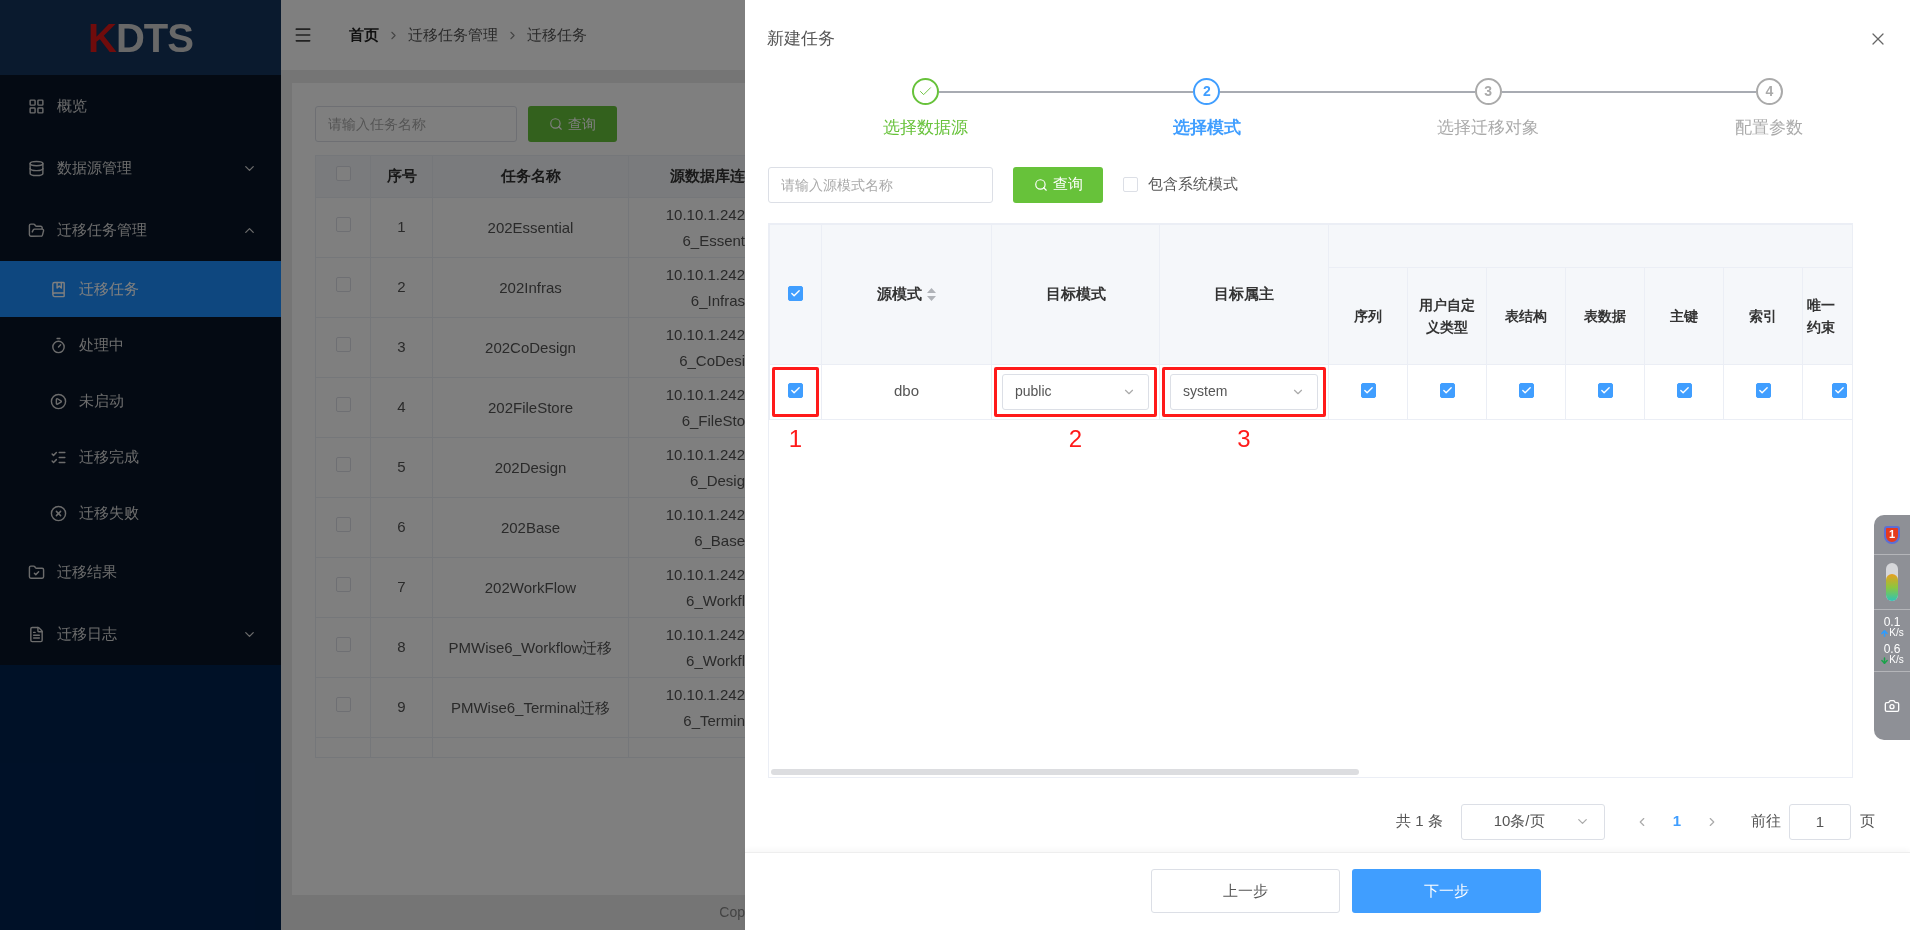 This screenshot has height=930, width=1910. What do you see at coordinates (1821, 327) in the screenshot?
I see `column-header: 约束` at bounding box center [1821, 327].